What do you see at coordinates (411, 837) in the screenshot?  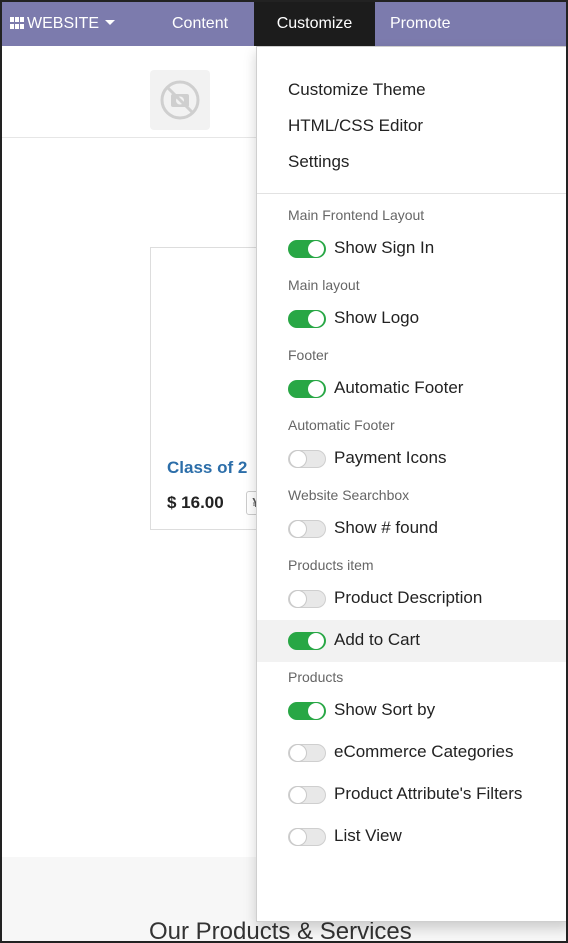 I see `option-list-view: List View` at bounding box center [411, 837].